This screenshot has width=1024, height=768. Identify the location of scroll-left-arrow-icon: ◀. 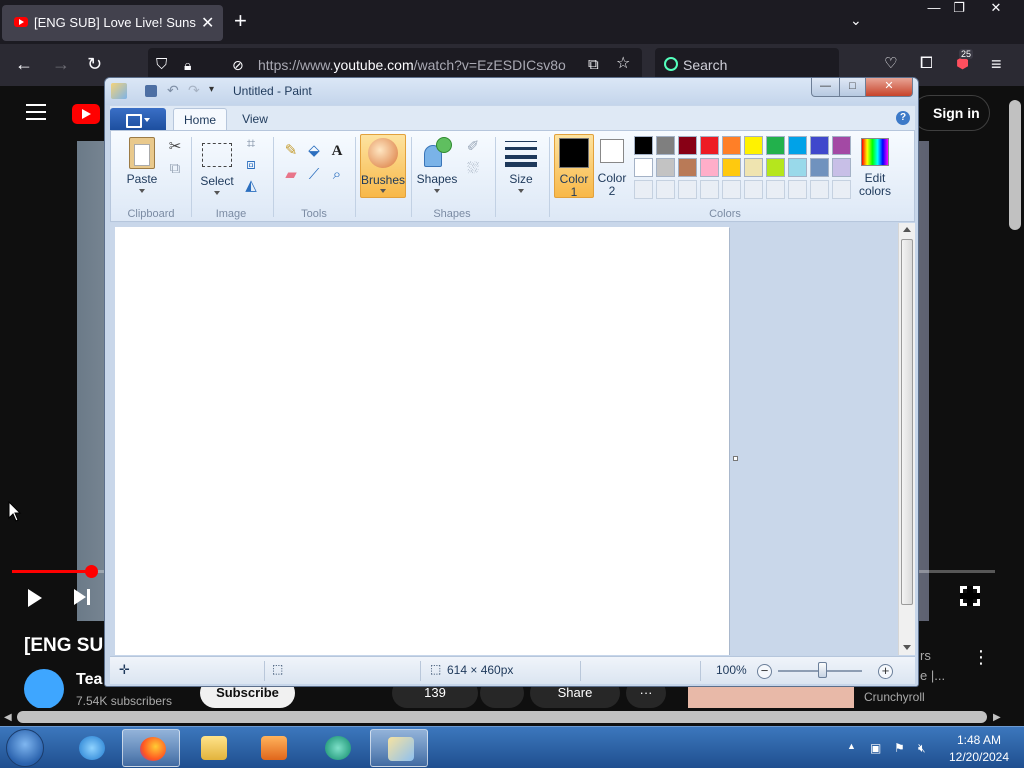
(8, 717).